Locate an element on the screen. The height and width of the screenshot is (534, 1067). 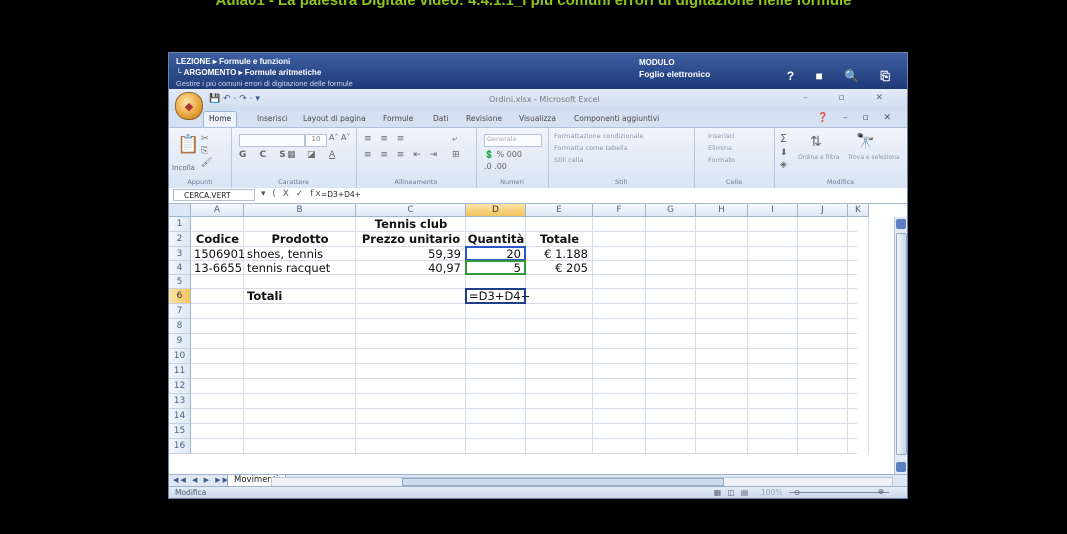
tab-formule: Formule is located at coordinates (398, 118).